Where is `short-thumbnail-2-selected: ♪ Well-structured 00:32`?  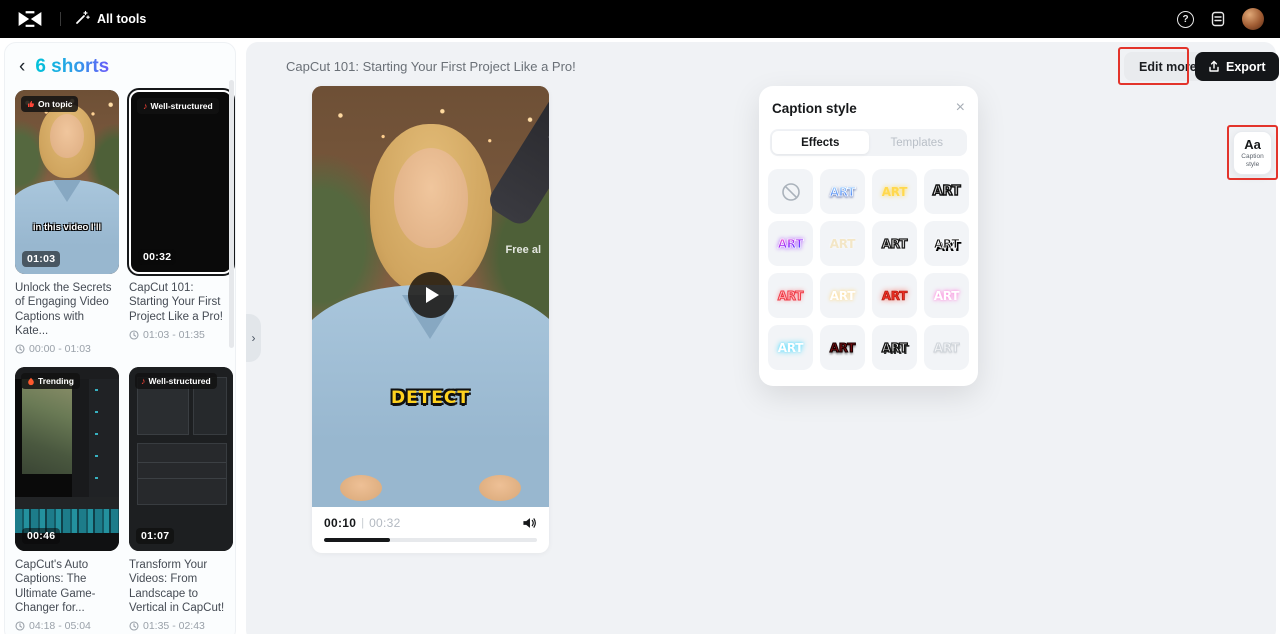 short-thumbnail-2-selected: ♪ Well-structured 00:32 is located at coordinates (181, 182).